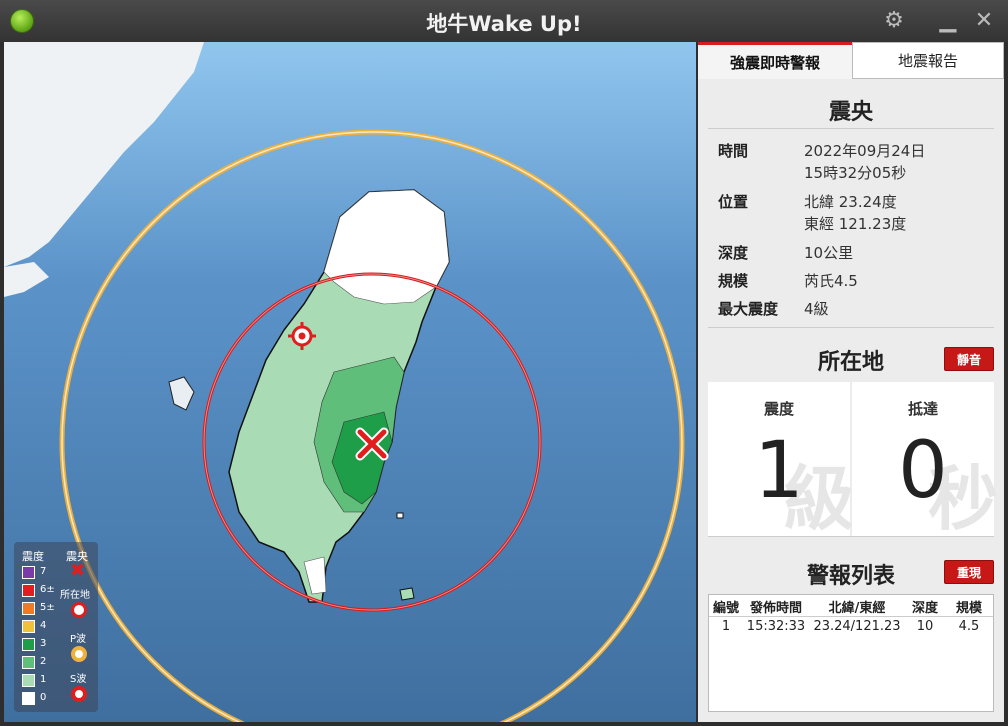 The height and width of the screenshot is (726, 1008). Describe the element at coordinates (79, 694) in the screenshot. I see `legend-s-wave-icon` at that location.